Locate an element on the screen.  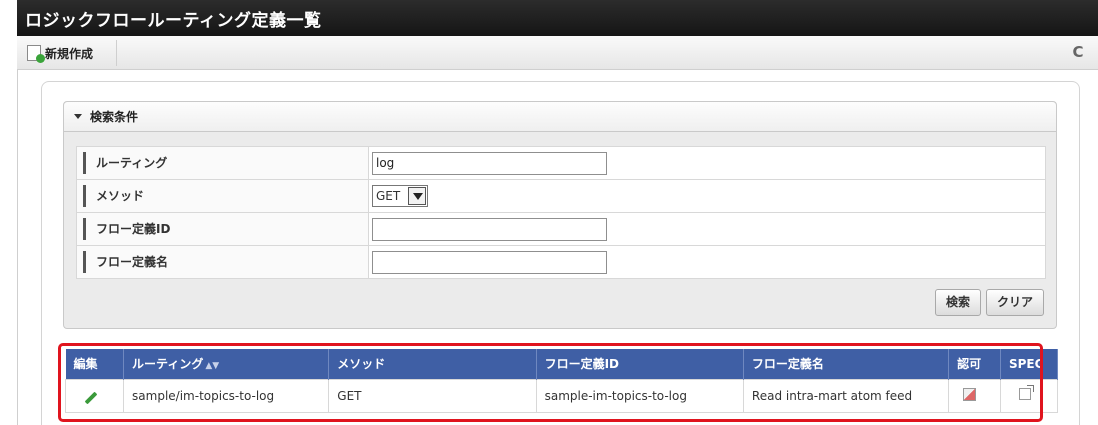
collapse-triangle-icon is located at coordinates (78, 116).